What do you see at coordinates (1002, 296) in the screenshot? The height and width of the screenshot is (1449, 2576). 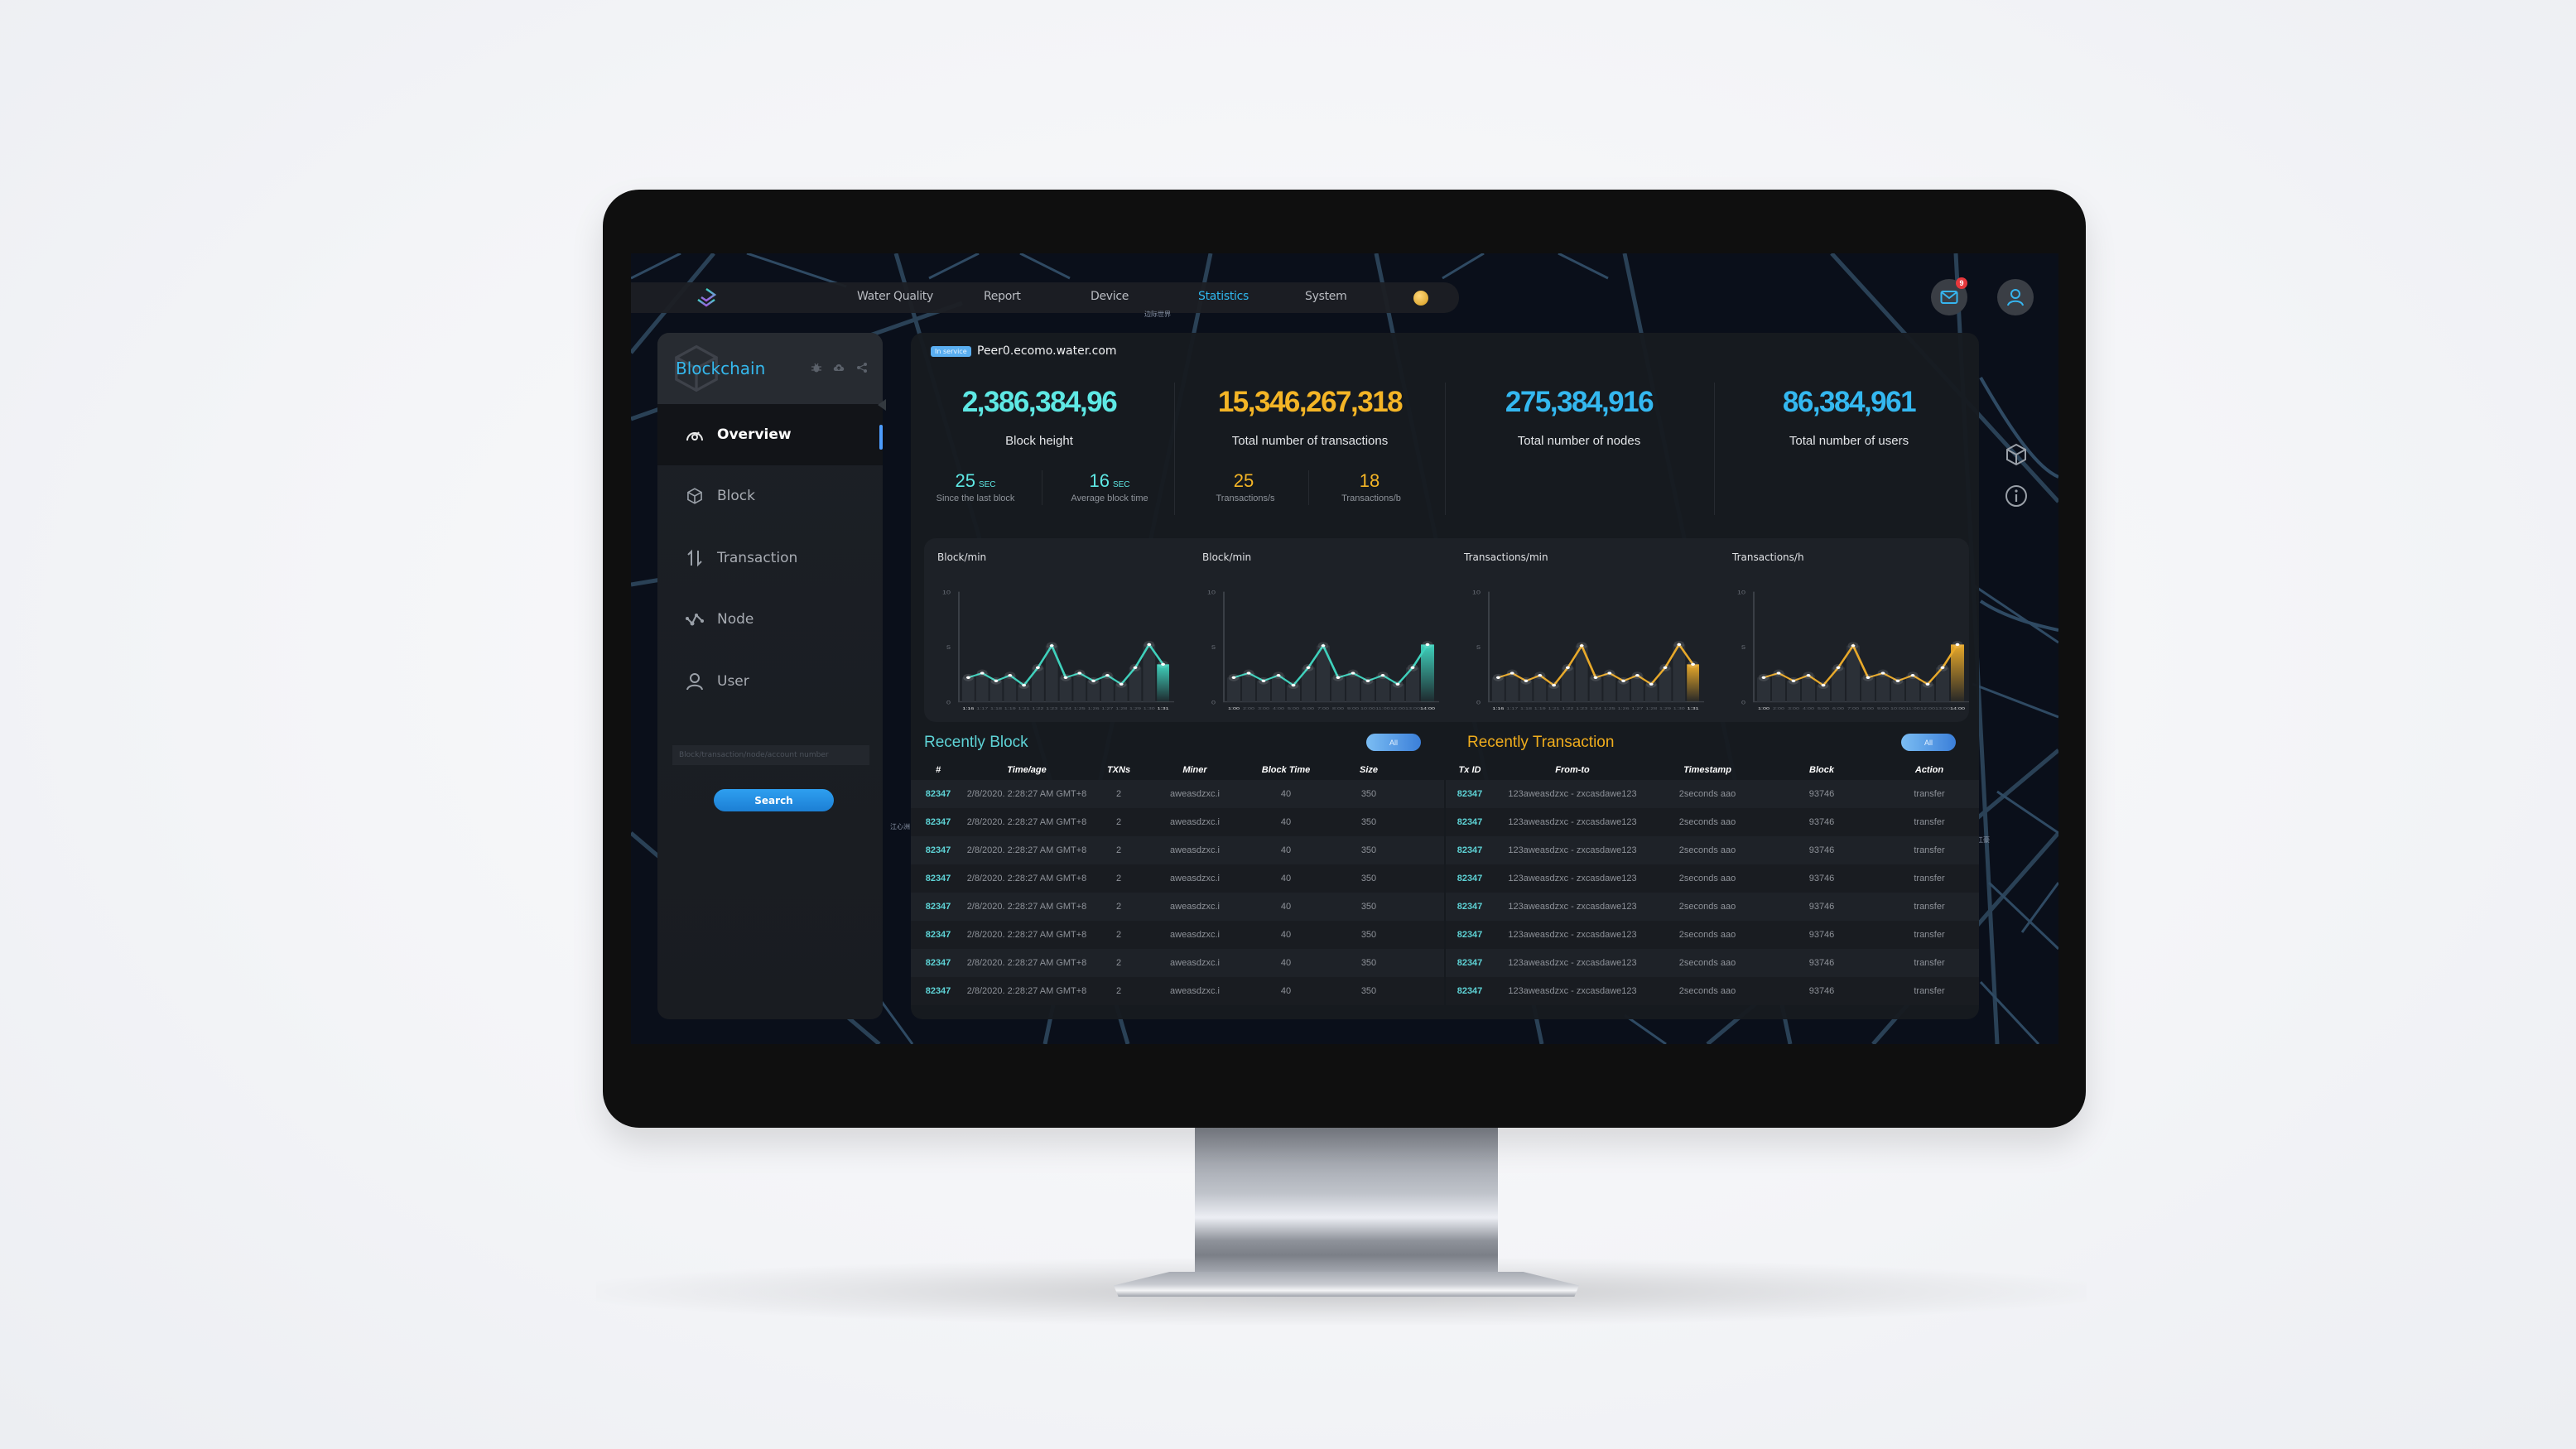 I see `nav-report: Report` at bounding box center [1002, 296].